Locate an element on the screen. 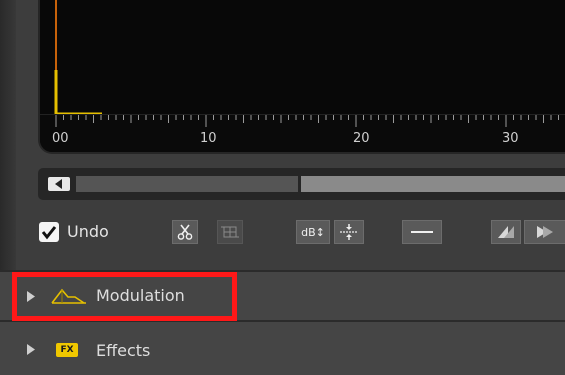 The width and height of the screenshot is (565, 375). triangle-left-icon is located at coordinates (58, 184).